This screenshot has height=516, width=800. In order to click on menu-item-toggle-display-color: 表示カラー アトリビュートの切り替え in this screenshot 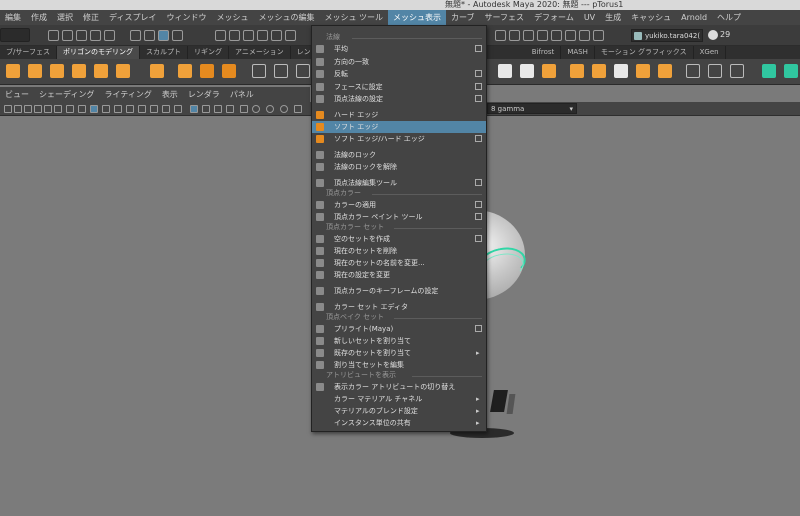, I will do `click(399, 387)`.